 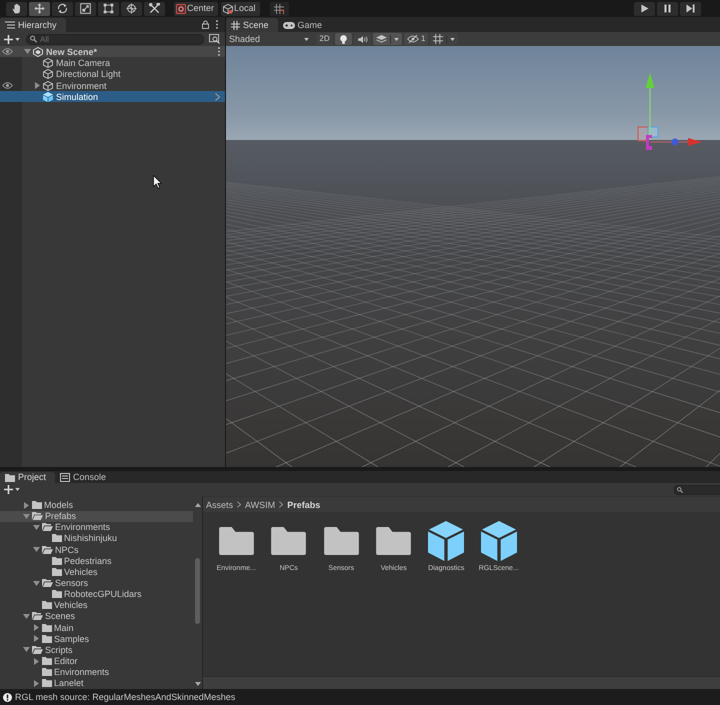 I want to click on folder-item: Prefabs, so click(x=96, y=516).